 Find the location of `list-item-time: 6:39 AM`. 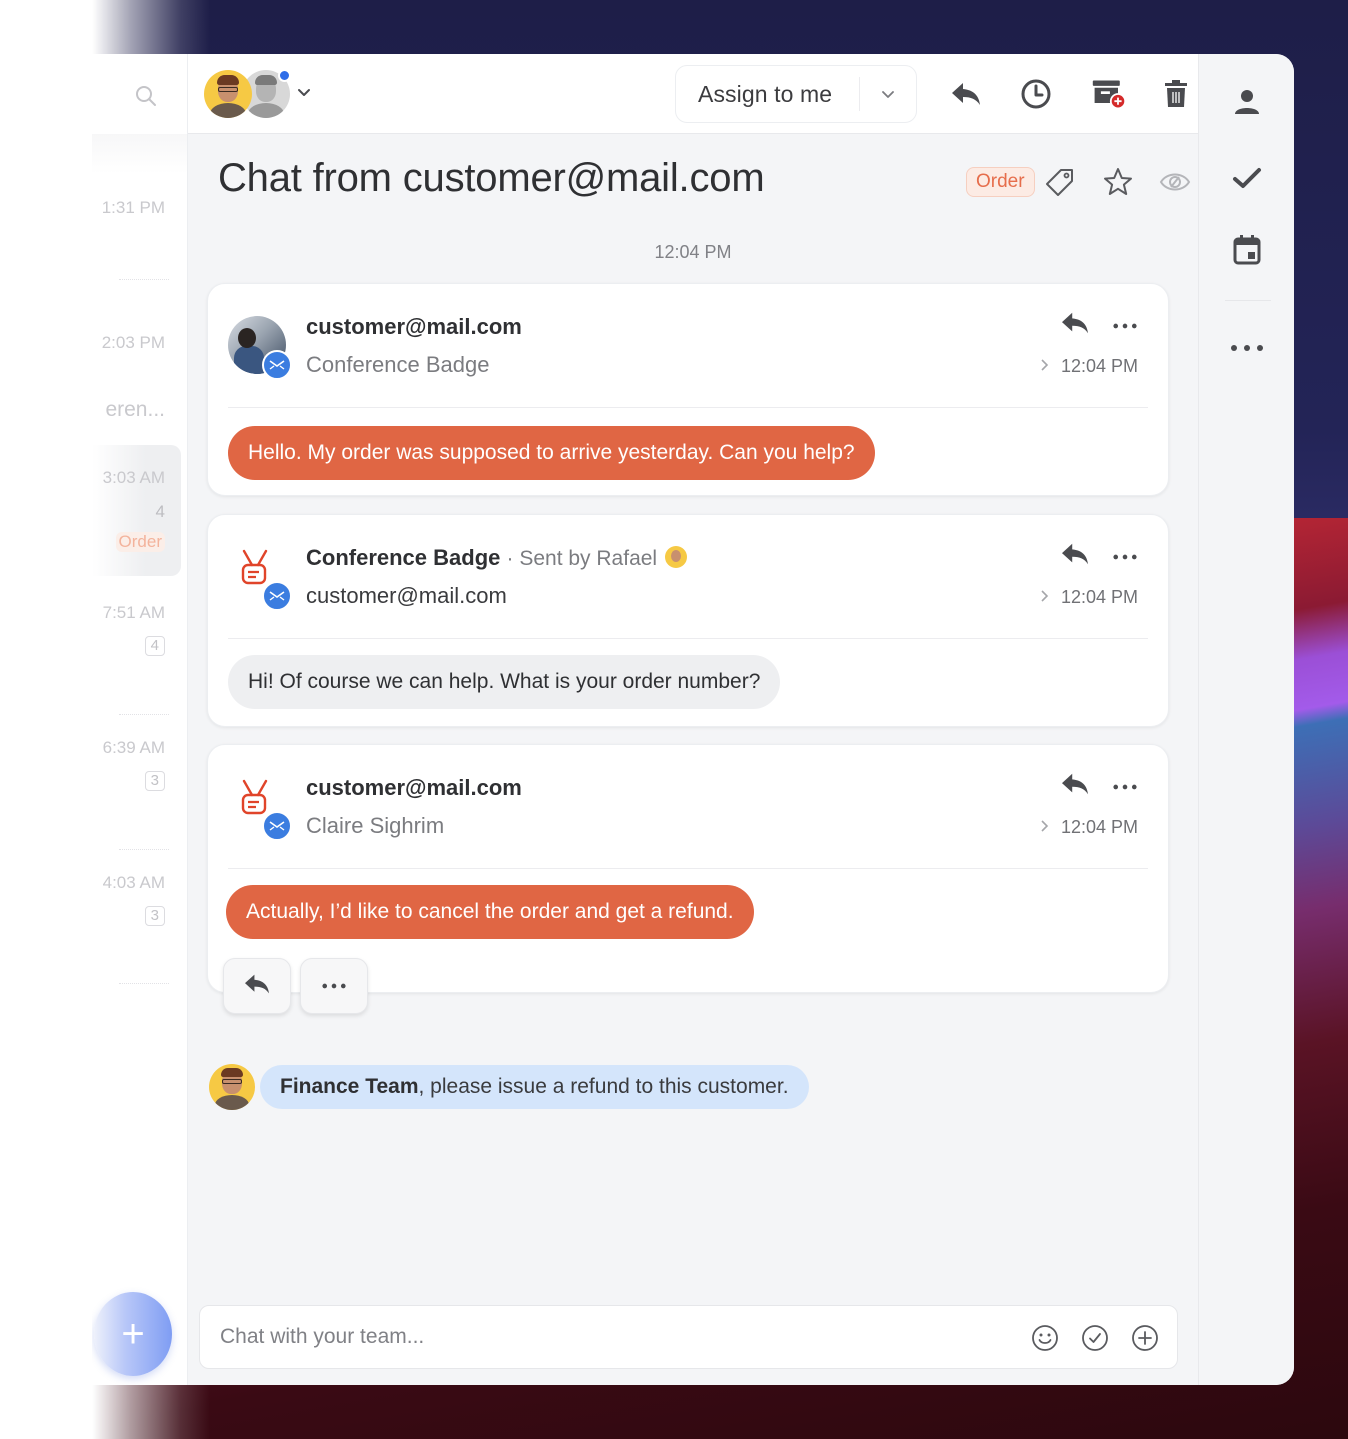

list-item-time: 6:39 AM is located at coordinates (133, 747).